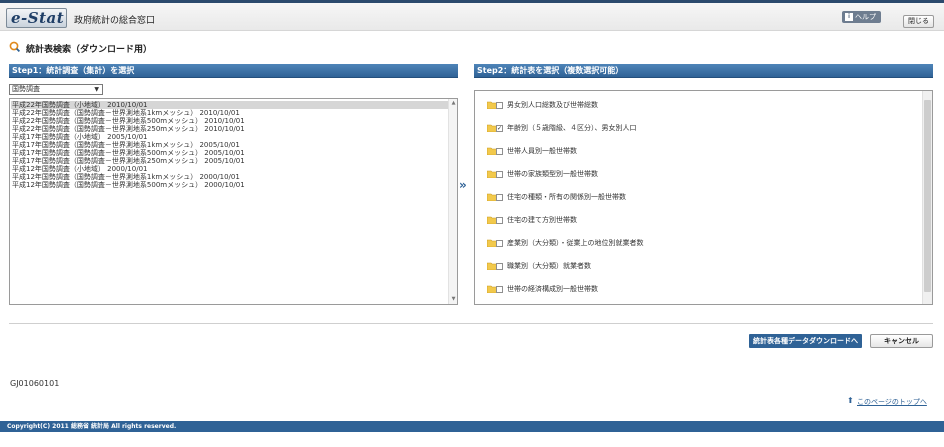 This screenshot has height=447, width=944. I want to click on logo-text: e-Stat, so click(38, 18).